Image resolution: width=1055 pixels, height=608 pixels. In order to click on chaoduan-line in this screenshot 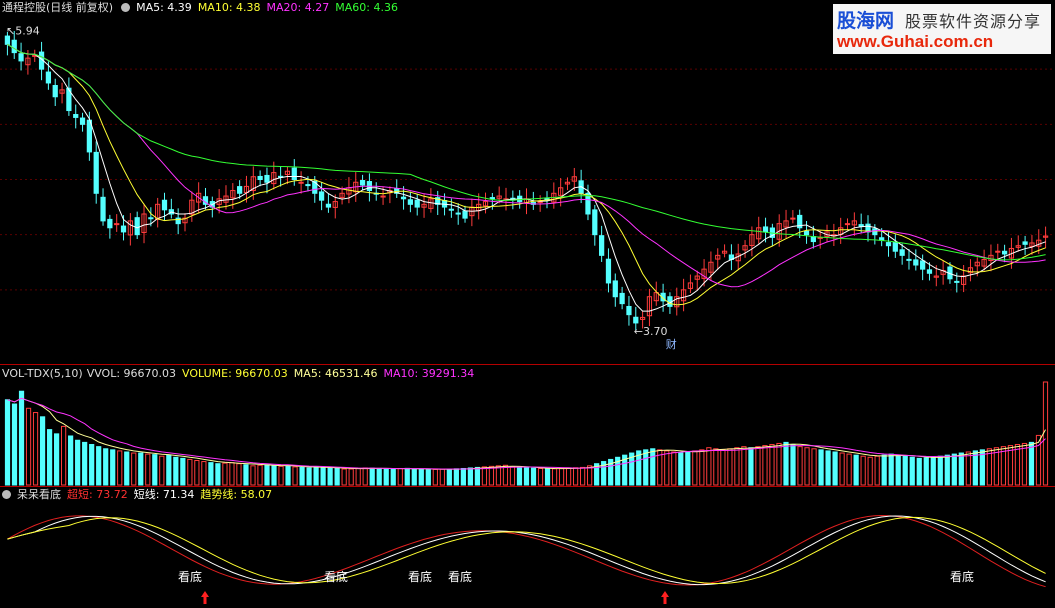, I will do `click(526, 551)`.